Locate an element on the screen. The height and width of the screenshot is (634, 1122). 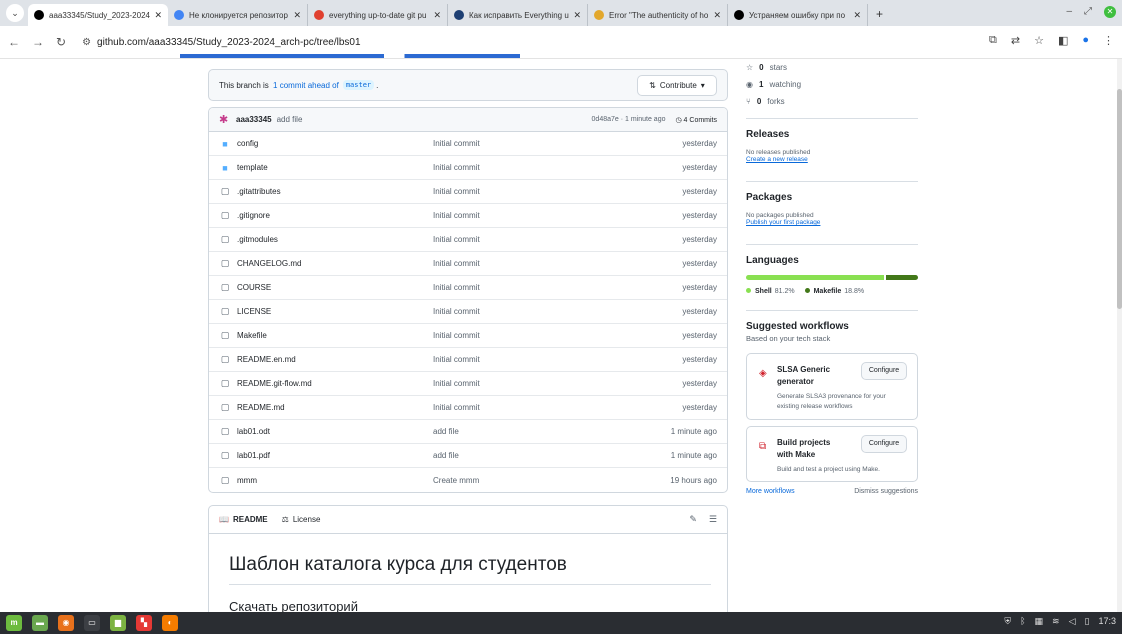
table-row: ▢ COURSE Initial commit yesterday is located at coordinates (468, 288).